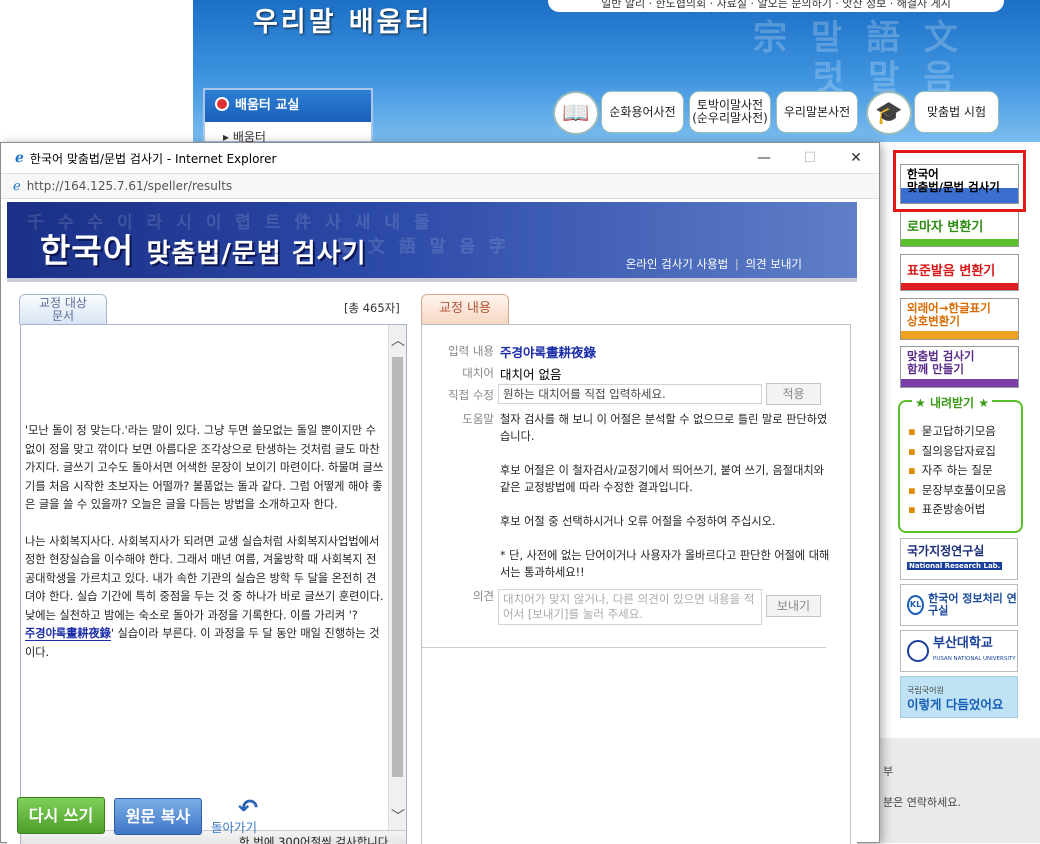 Image resolution: width=1040 pixels, height=844 pixels. Describe the element at coordinates (531, 374) in the screenshot. I see `suggestion-value: 대치어 없음` at that location.